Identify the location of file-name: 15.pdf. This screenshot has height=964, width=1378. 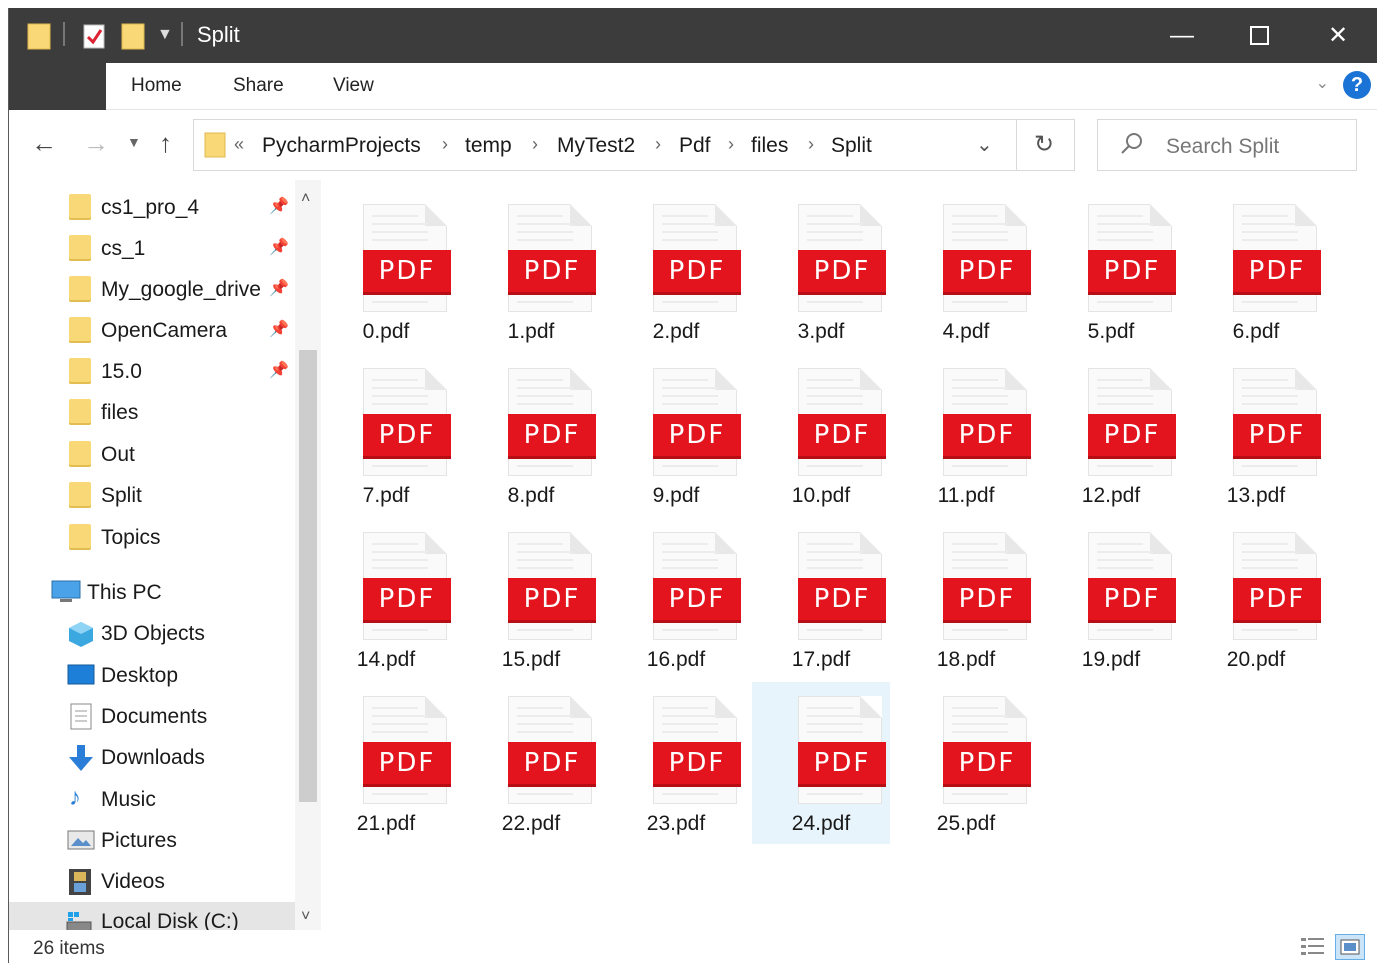
(531, 659).